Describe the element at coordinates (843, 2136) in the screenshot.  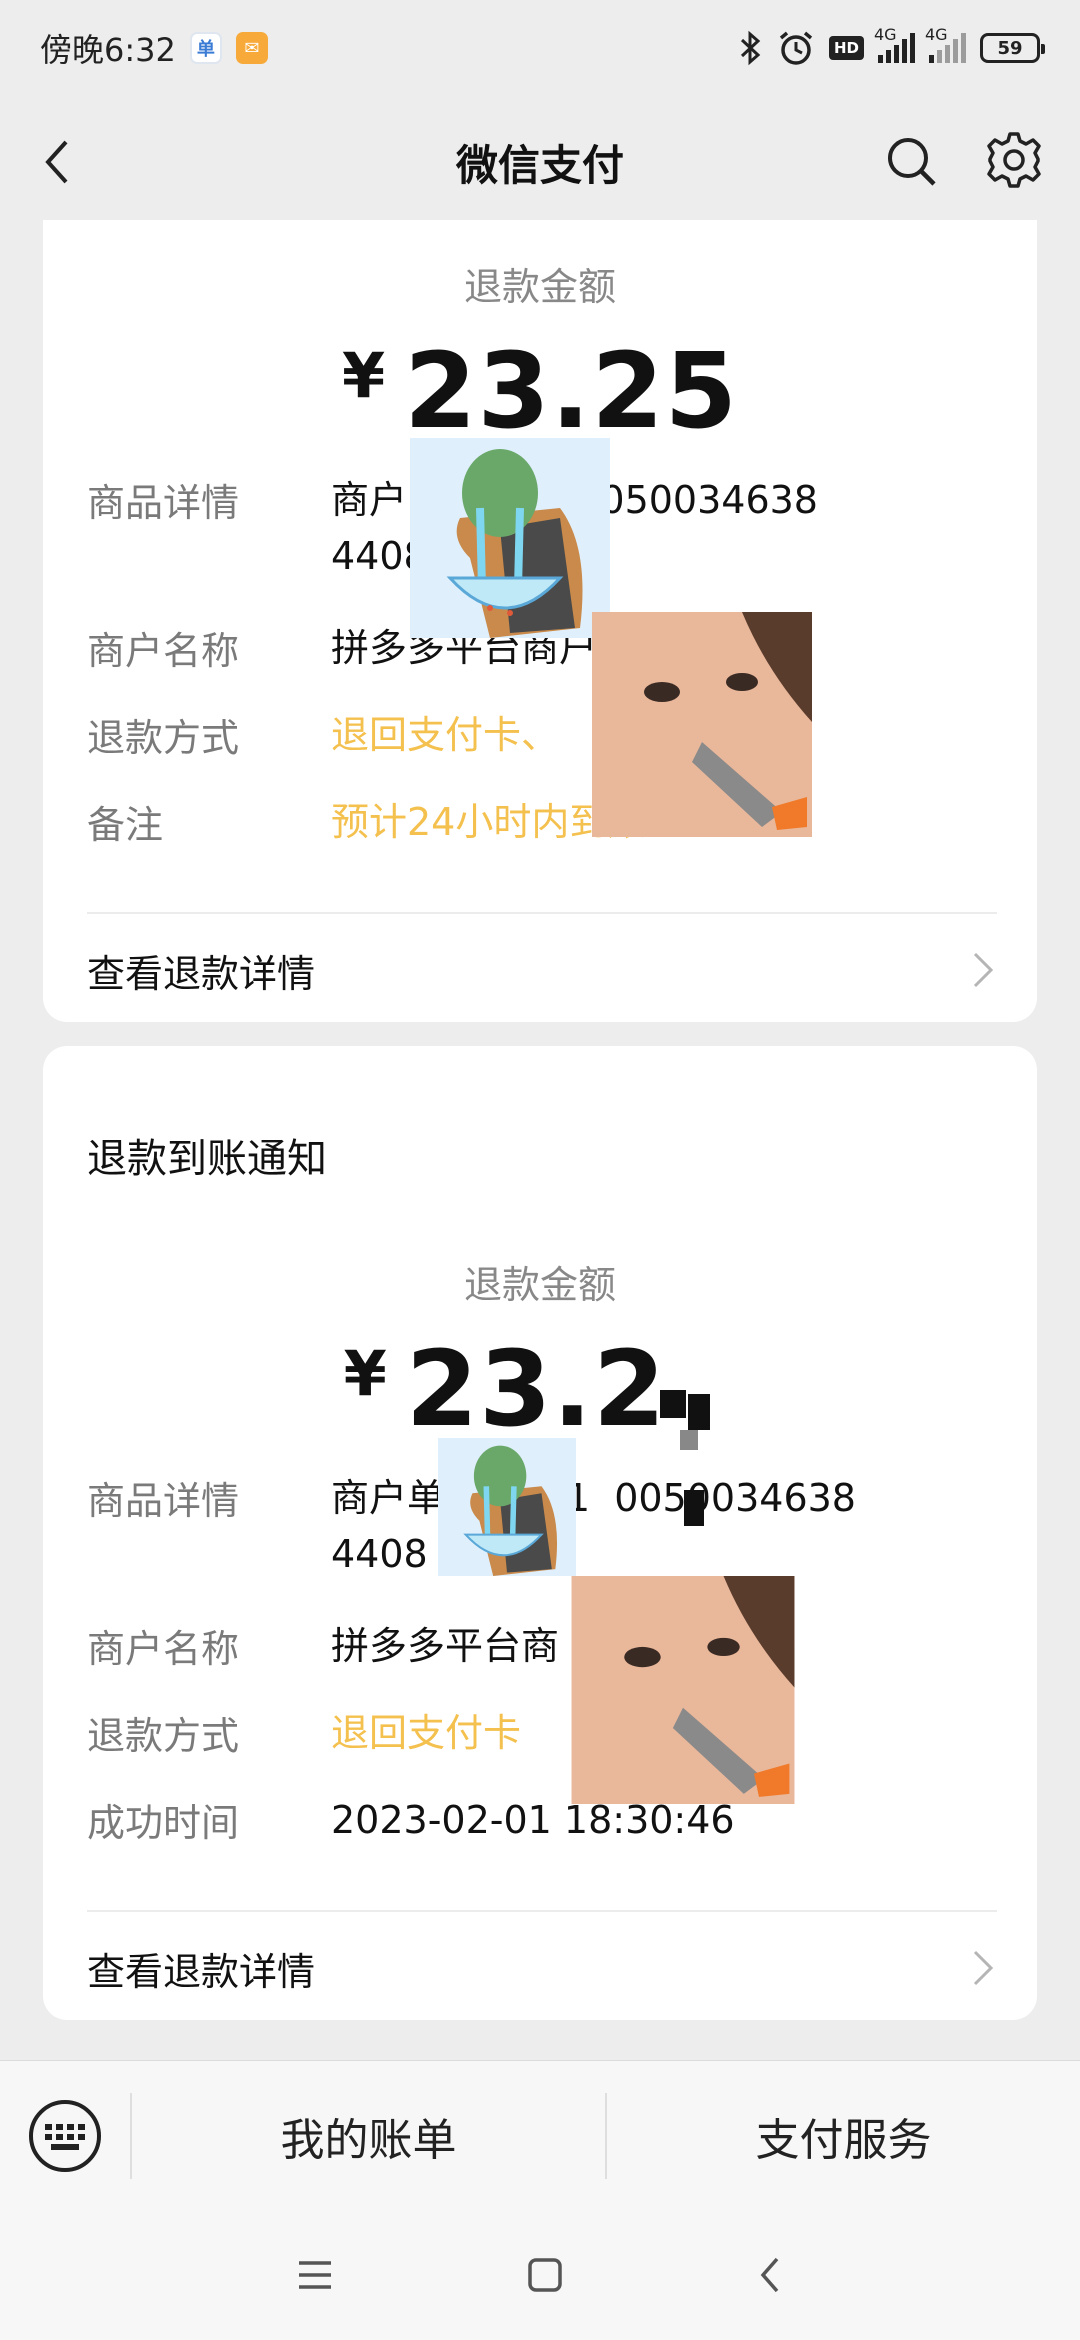
I see `pay-service-button: 支付服务` at that location.